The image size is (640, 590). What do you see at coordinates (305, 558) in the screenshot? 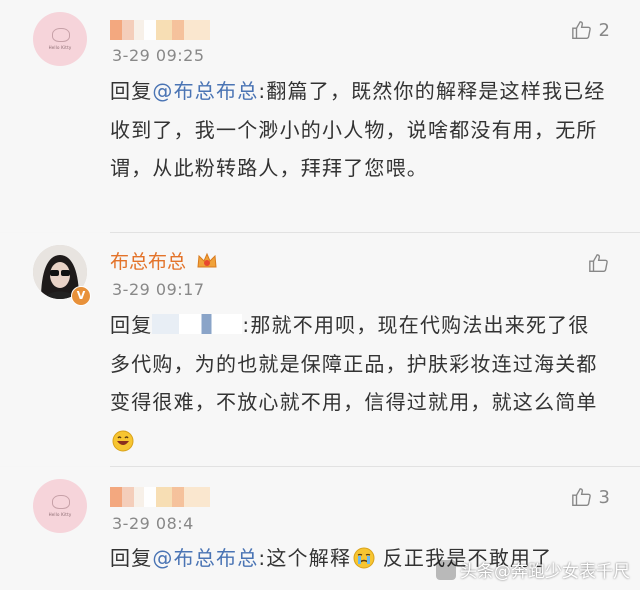
I see `comment-text: :这个解释` at bounding box center [305, 558].